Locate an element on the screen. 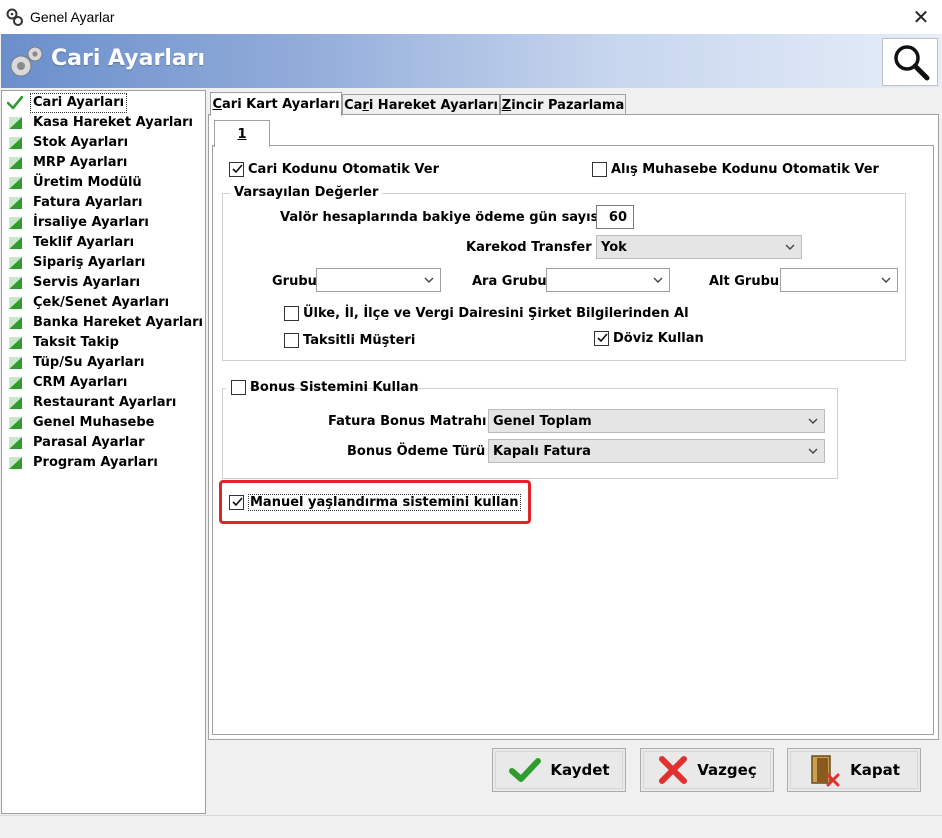 The image size is (942, 838). cancel-x-icon is located at coordinates (673, 770).